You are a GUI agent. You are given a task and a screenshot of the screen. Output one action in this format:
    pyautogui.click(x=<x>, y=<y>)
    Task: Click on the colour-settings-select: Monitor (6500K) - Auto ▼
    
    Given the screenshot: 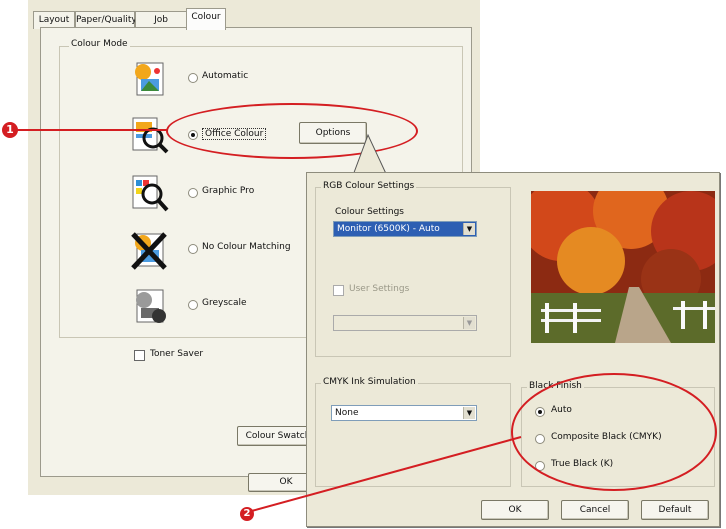 What is the action you would take?
    pyautogui.click(x=405, y=229)
    